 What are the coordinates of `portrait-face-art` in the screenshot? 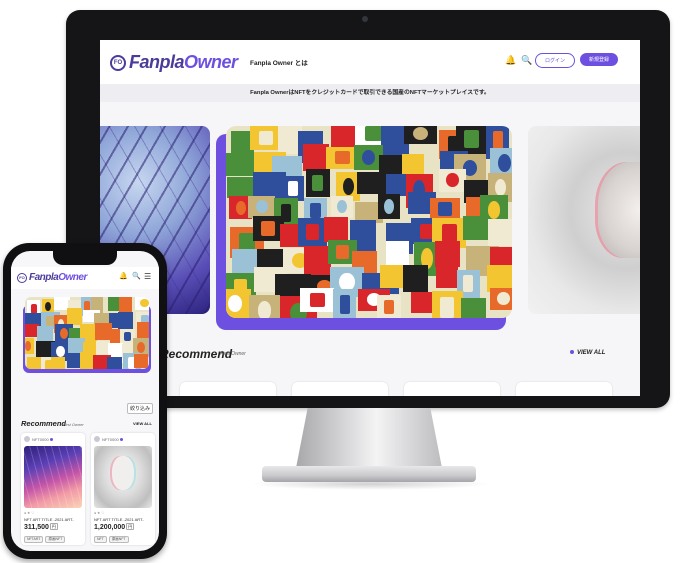 It's located at (619, 210).